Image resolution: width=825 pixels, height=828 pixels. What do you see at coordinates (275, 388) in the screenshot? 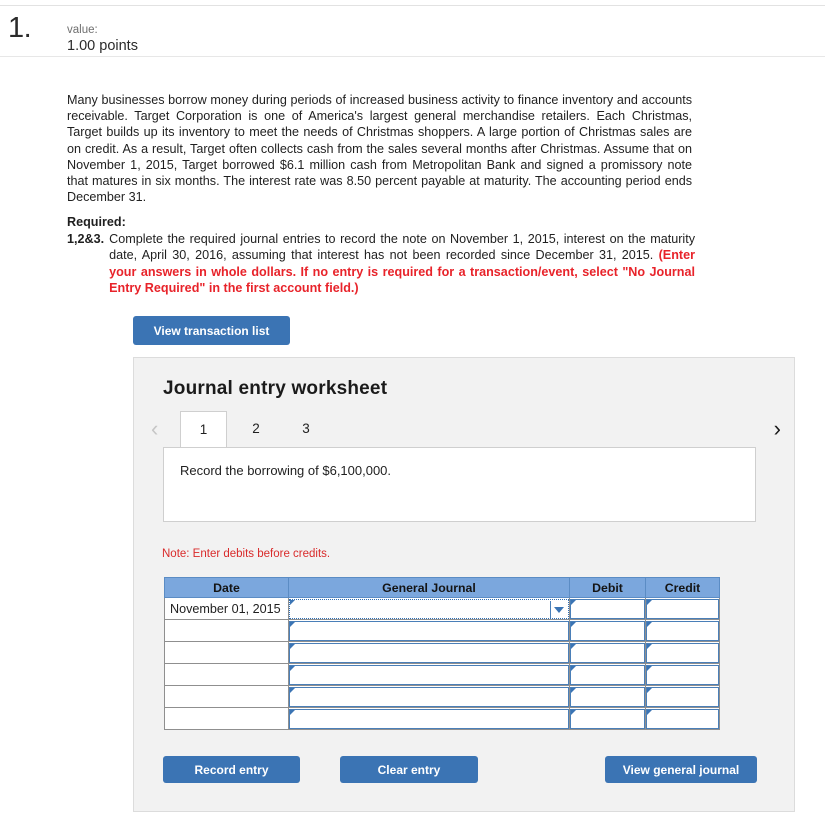
I see `worksheet-title: Journal entry worksheet` at bounding box center [275, 388].